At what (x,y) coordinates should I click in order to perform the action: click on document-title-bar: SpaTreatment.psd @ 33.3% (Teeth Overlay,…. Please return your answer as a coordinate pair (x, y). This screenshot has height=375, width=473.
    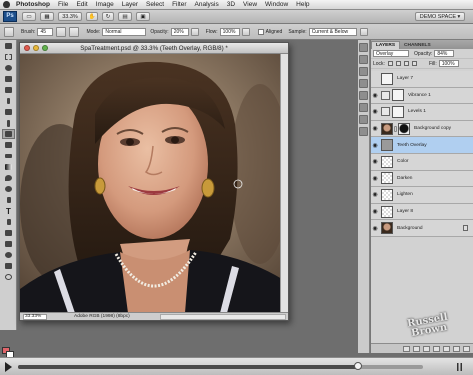
    Looking at the image, I should click on (154, 48).